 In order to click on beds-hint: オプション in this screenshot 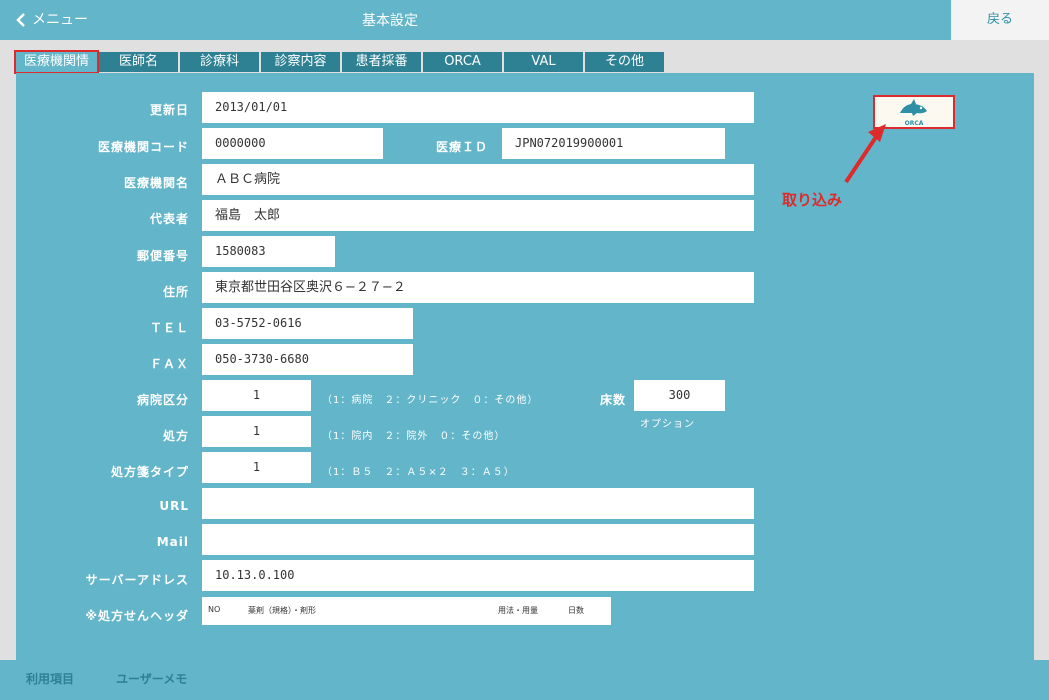, I will do `click(667, 424)`.